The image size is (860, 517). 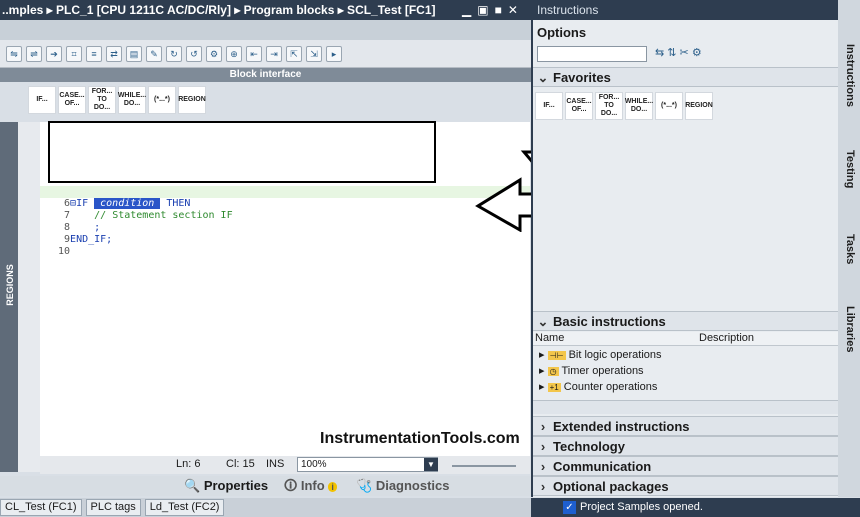 I want to click on toolbar-icon-15: ⇱, so click(x=294, y=53).